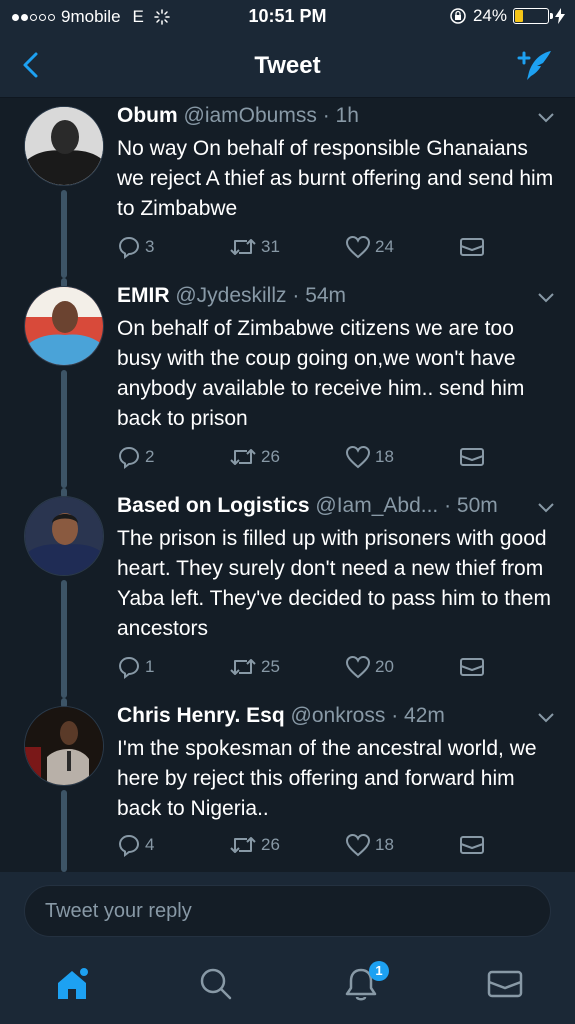 This screenshot has width=575, height=1024. I want to click on reply-button: 3, so click(135, 247).